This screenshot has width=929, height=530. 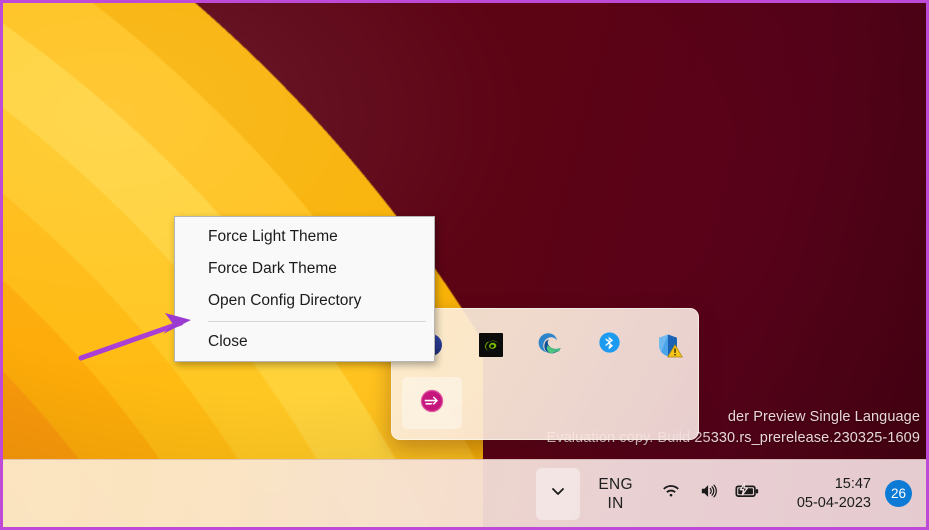 I want to click on menu-item-force-dark-theme: Force Dark Theme, so click(x=304, y=269).